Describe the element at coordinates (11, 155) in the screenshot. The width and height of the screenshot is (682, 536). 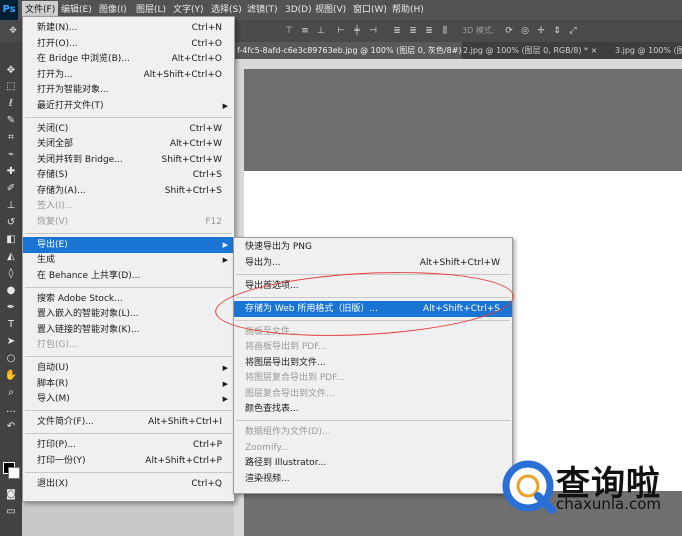
I see `eyedropper-icon: ⌁` at that location.